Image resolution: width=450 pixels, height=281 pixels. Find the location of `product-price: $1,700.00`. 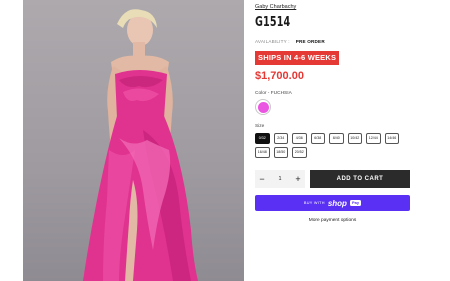

product-price: $1,700.00 is located at coordinates (279, 76).